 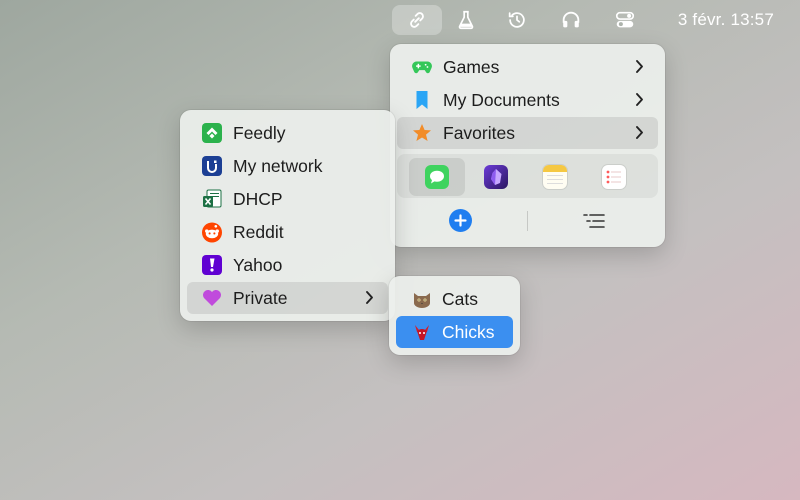 I want to click on flask-icon, so click(x=466, y=20).